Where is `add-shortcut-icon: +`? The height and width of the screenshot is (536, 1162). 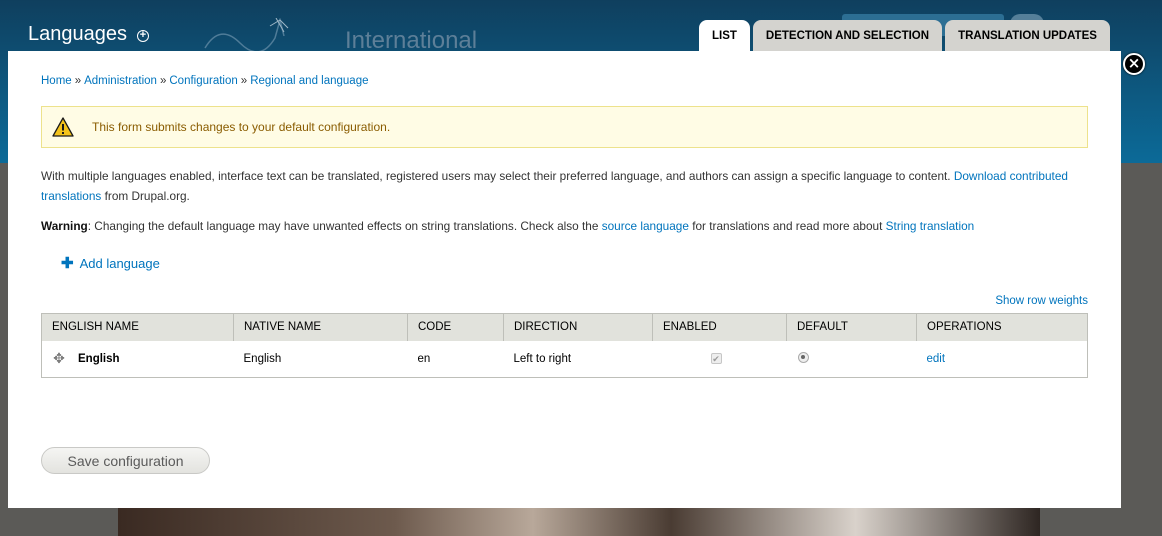 add-shortcut-icon: + is located at coordinates (142, 35).